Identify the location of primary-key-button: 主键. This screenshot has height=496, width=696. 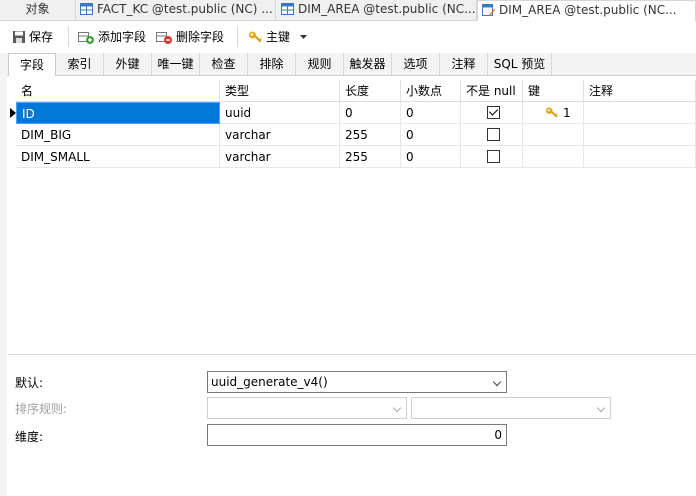
(277, 37).